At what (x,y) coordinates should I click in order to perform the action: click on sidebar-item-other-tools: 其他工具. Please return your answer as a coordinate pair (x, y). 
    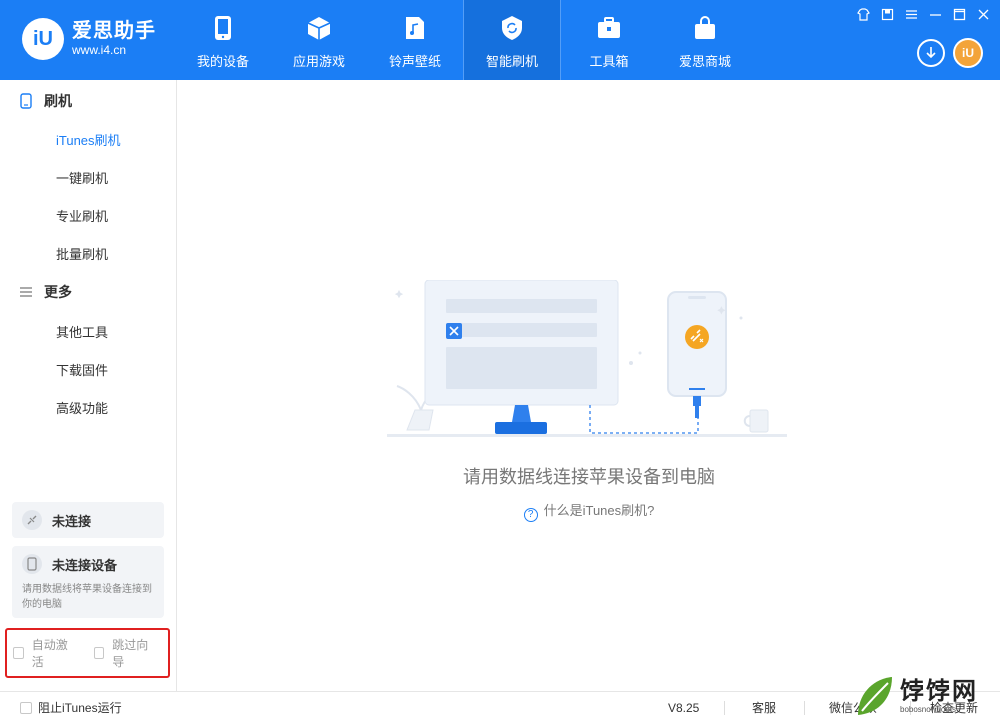
    Looking at the image, I should click on (88, 331).